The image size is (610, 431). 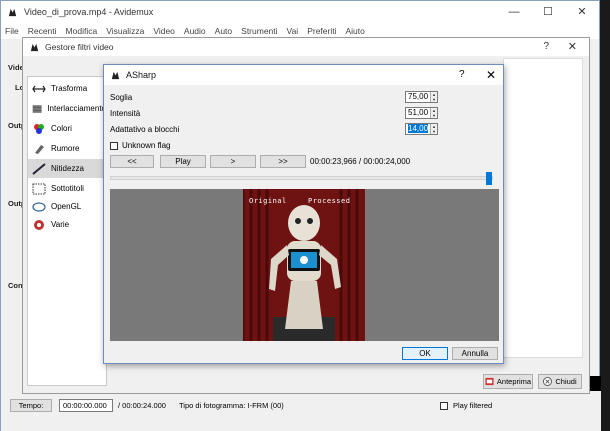 What do you see at coordinates (15, 285) in the screenshot?
I see `container-label: Con` at bounding box center [15, 285].